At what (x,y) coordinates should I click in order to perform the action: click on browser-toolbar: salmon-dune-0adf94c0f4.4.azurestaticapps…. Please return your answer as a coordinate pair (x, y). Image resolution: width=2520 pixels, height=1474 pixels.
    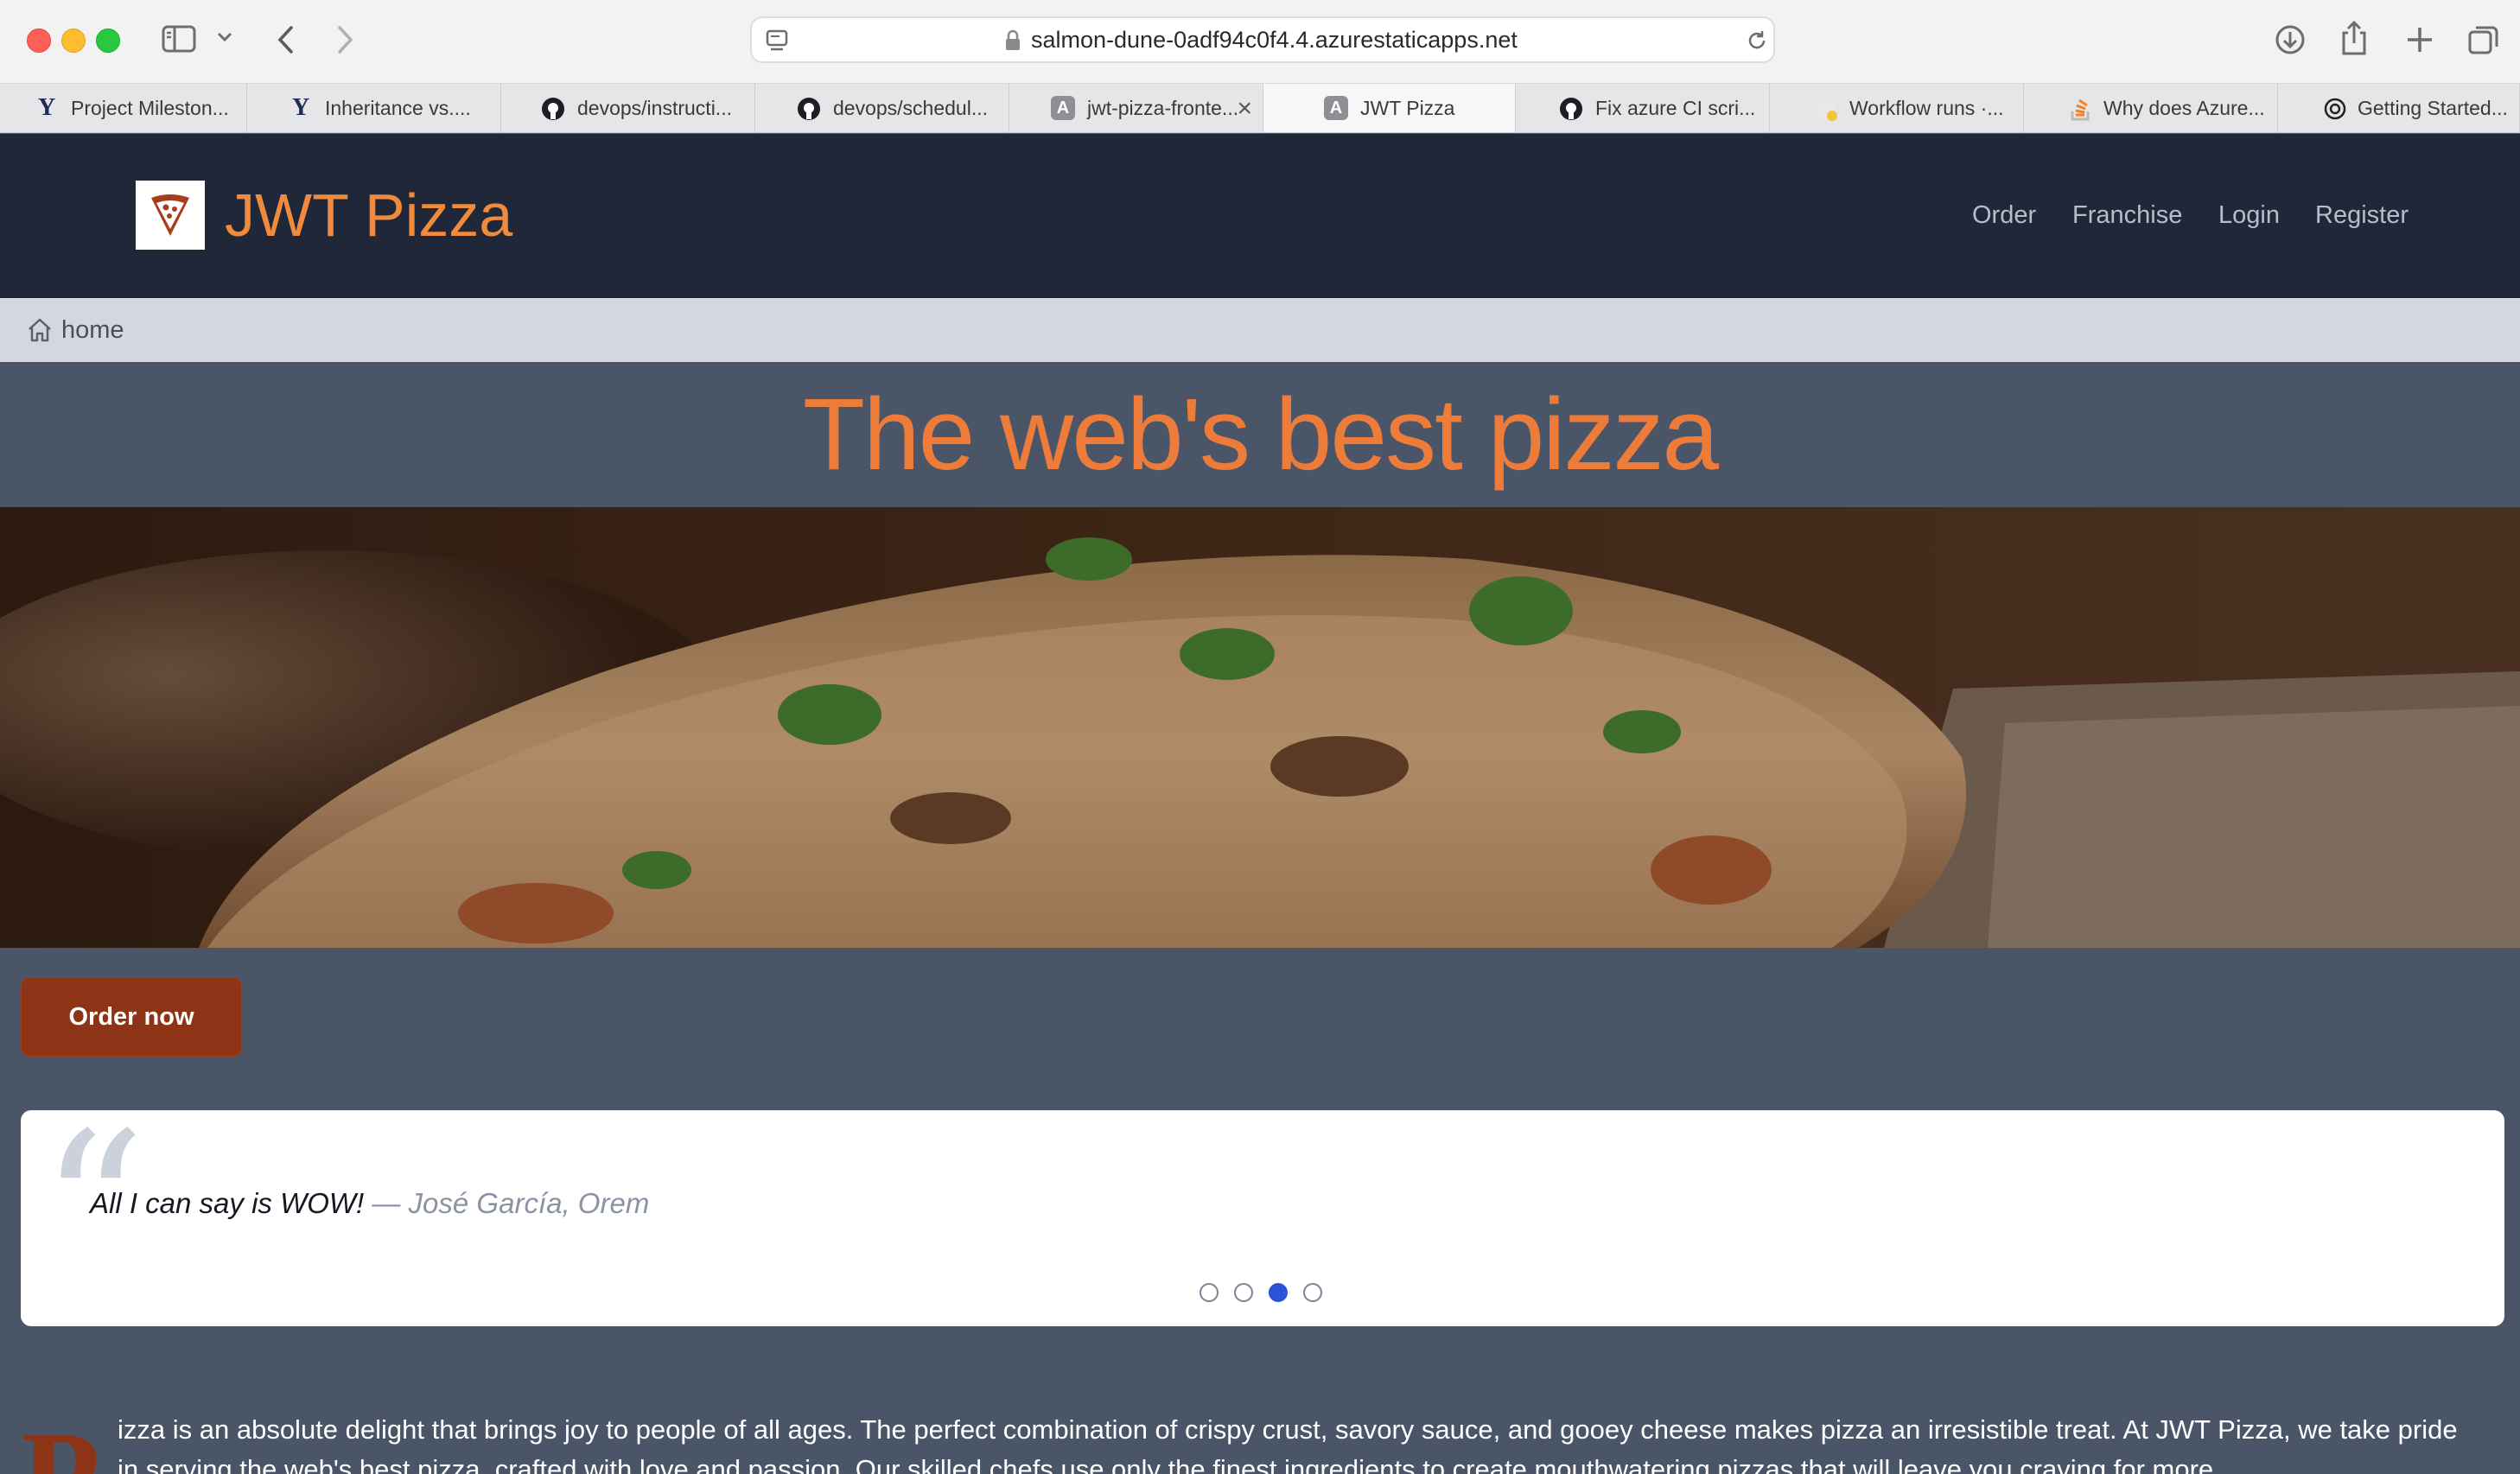
    Looking at the image, I should click on (1260, 42).